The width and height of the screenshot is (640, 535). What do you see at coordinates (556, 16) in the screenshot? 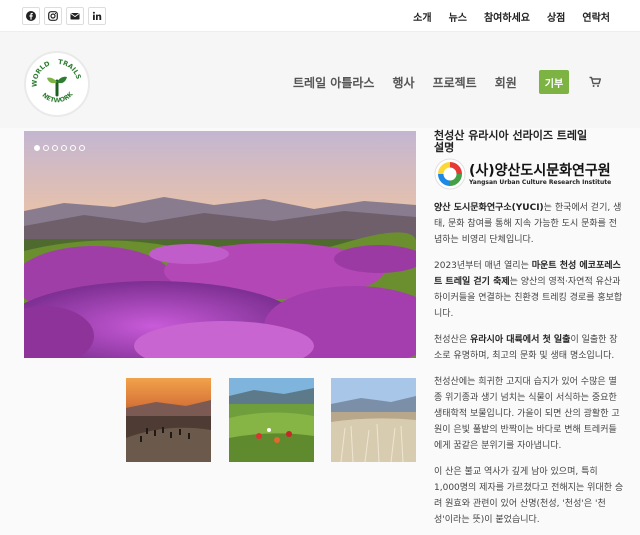
I see `top-link-shop: 상점` at bounding box center [556, 16].